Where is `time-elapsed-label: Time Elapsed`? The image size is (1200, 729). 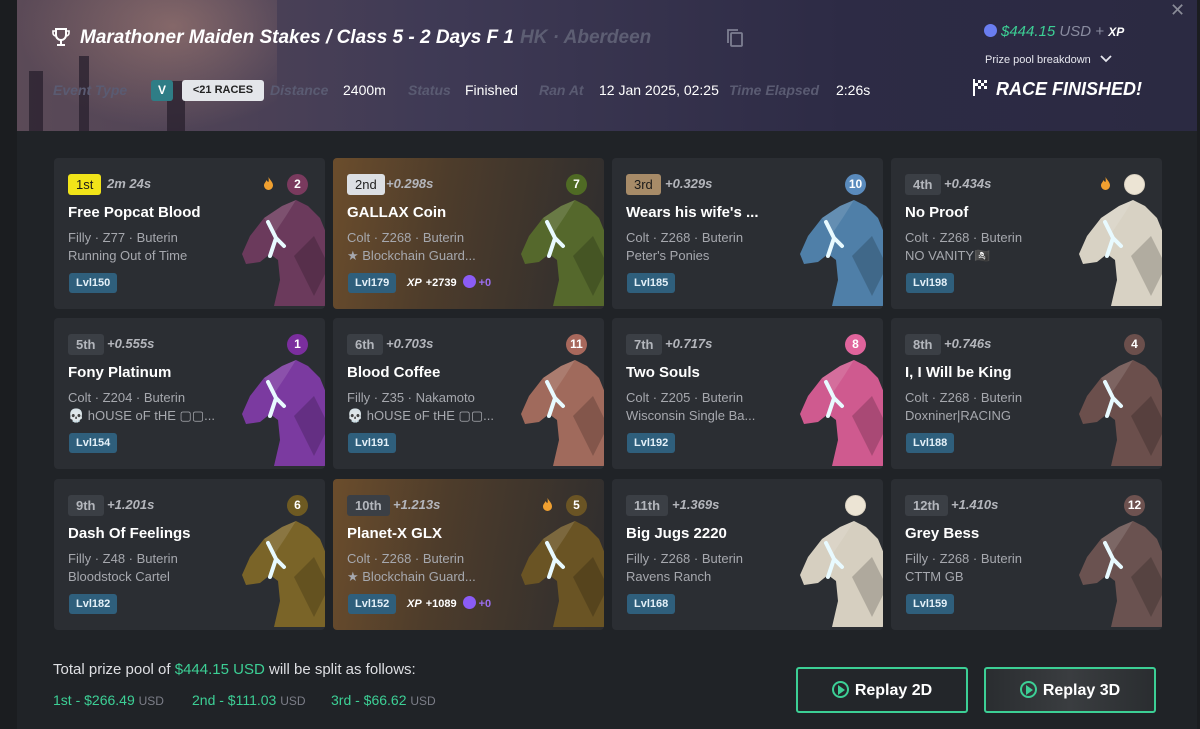
time-elapsed-label: Time Elapsed is located at coordinates (774, 90).